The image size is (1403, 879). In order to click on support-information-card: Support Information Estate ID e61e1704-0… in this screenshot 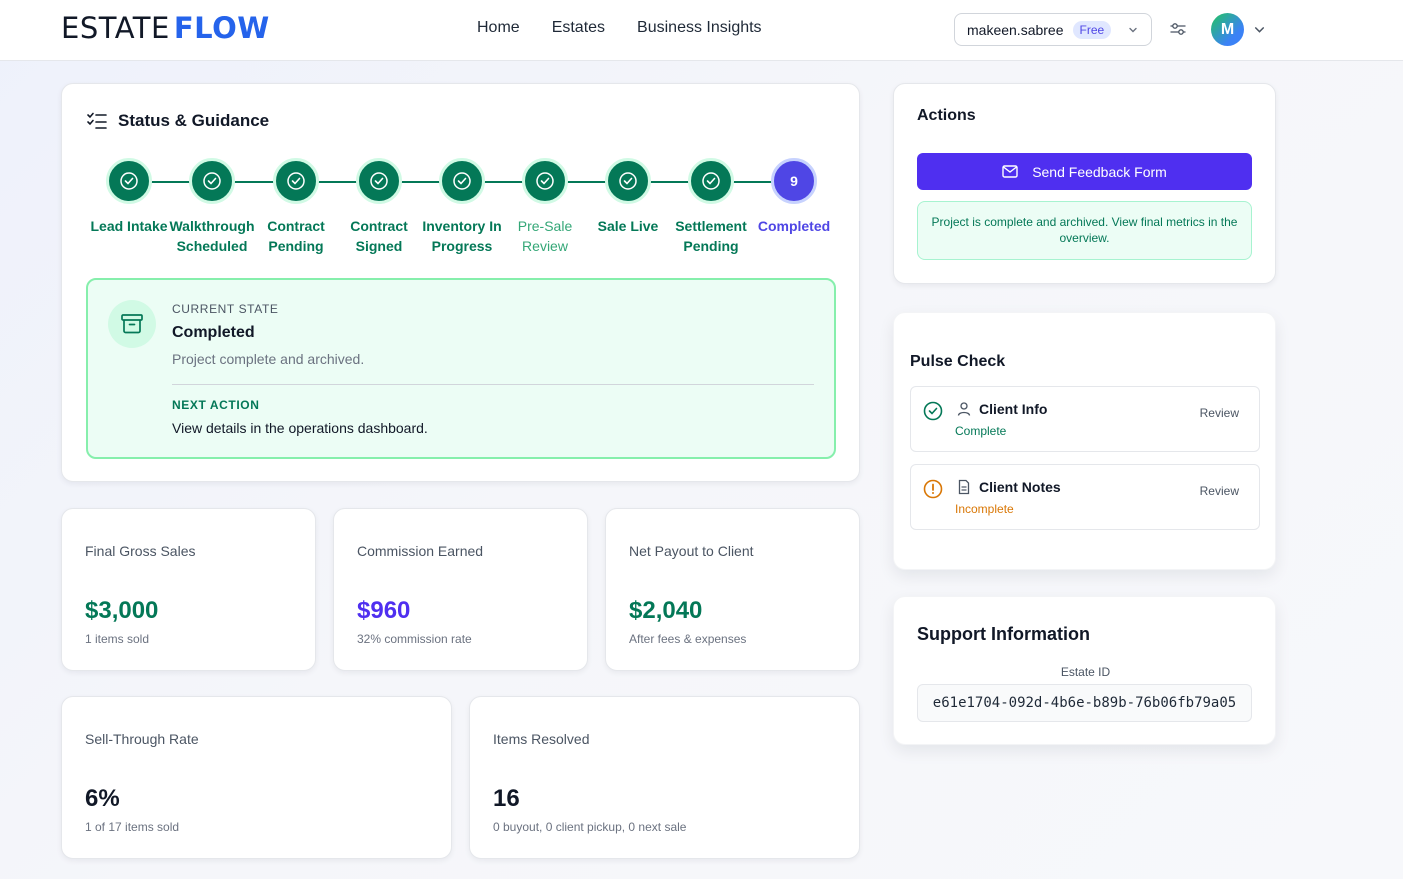, I will do `click(1084, 670)`.